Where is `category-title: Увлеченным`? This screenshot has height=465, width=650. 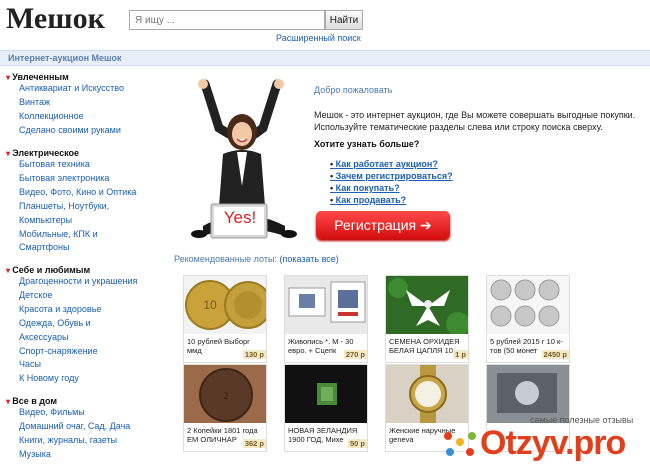
category-title: Увлеченным is located at coordinates (65, 77).